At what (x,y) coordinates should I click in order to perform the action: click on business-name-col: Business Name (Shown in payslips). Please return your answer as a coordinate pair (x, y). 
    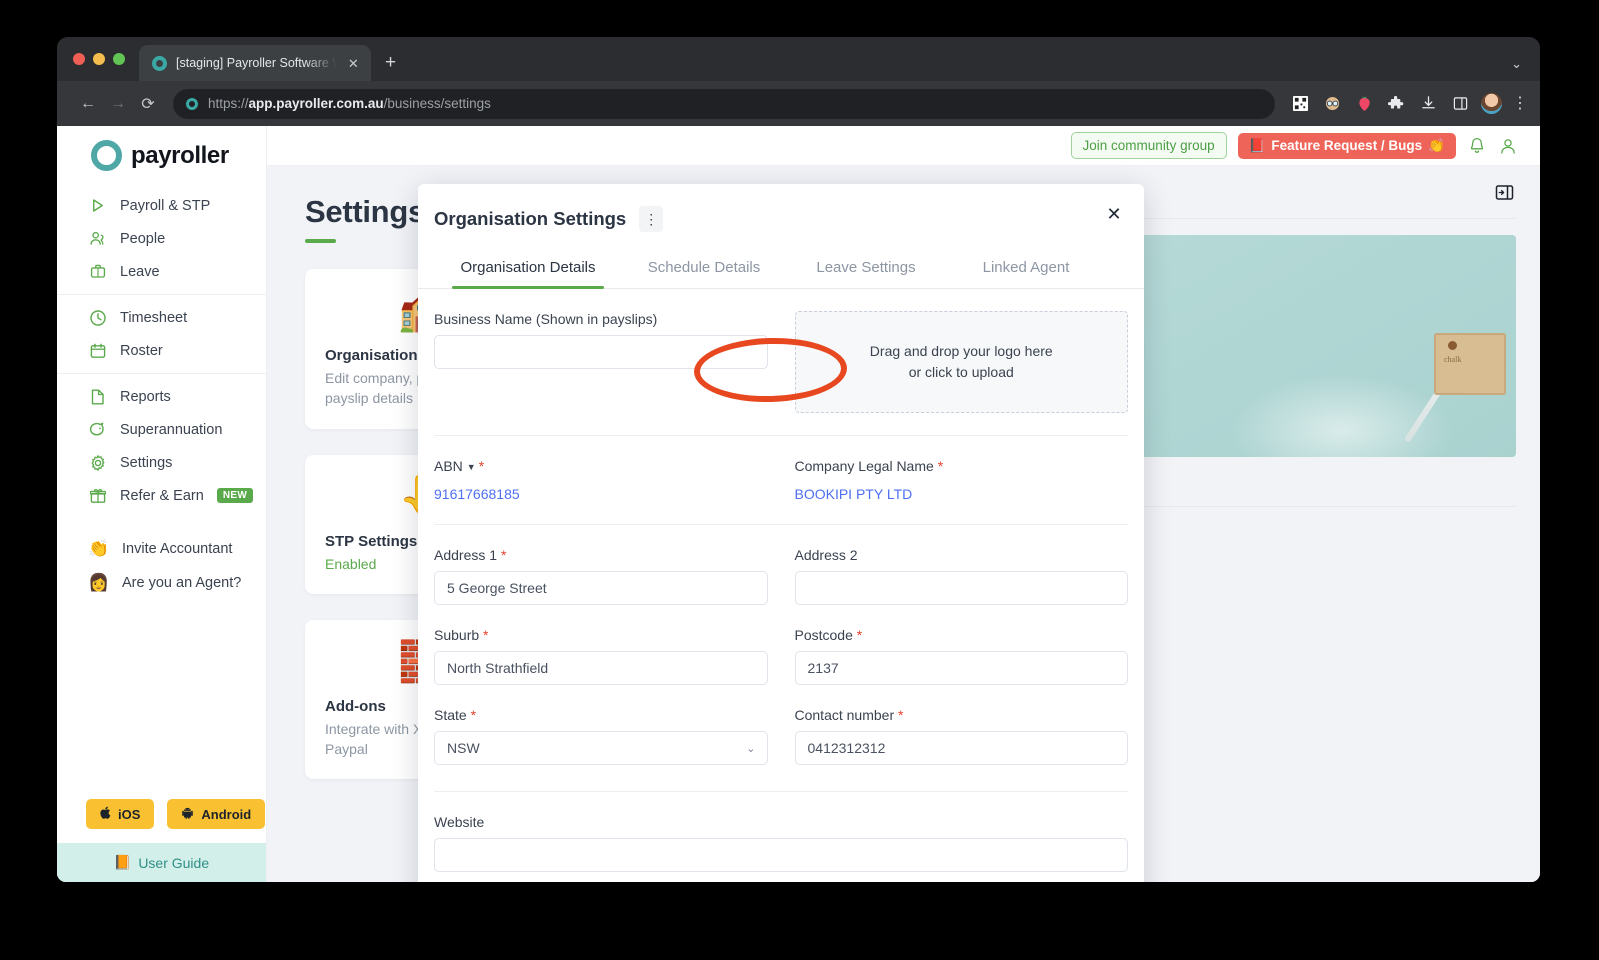
    Looking at the image, I should click on (601, 351).